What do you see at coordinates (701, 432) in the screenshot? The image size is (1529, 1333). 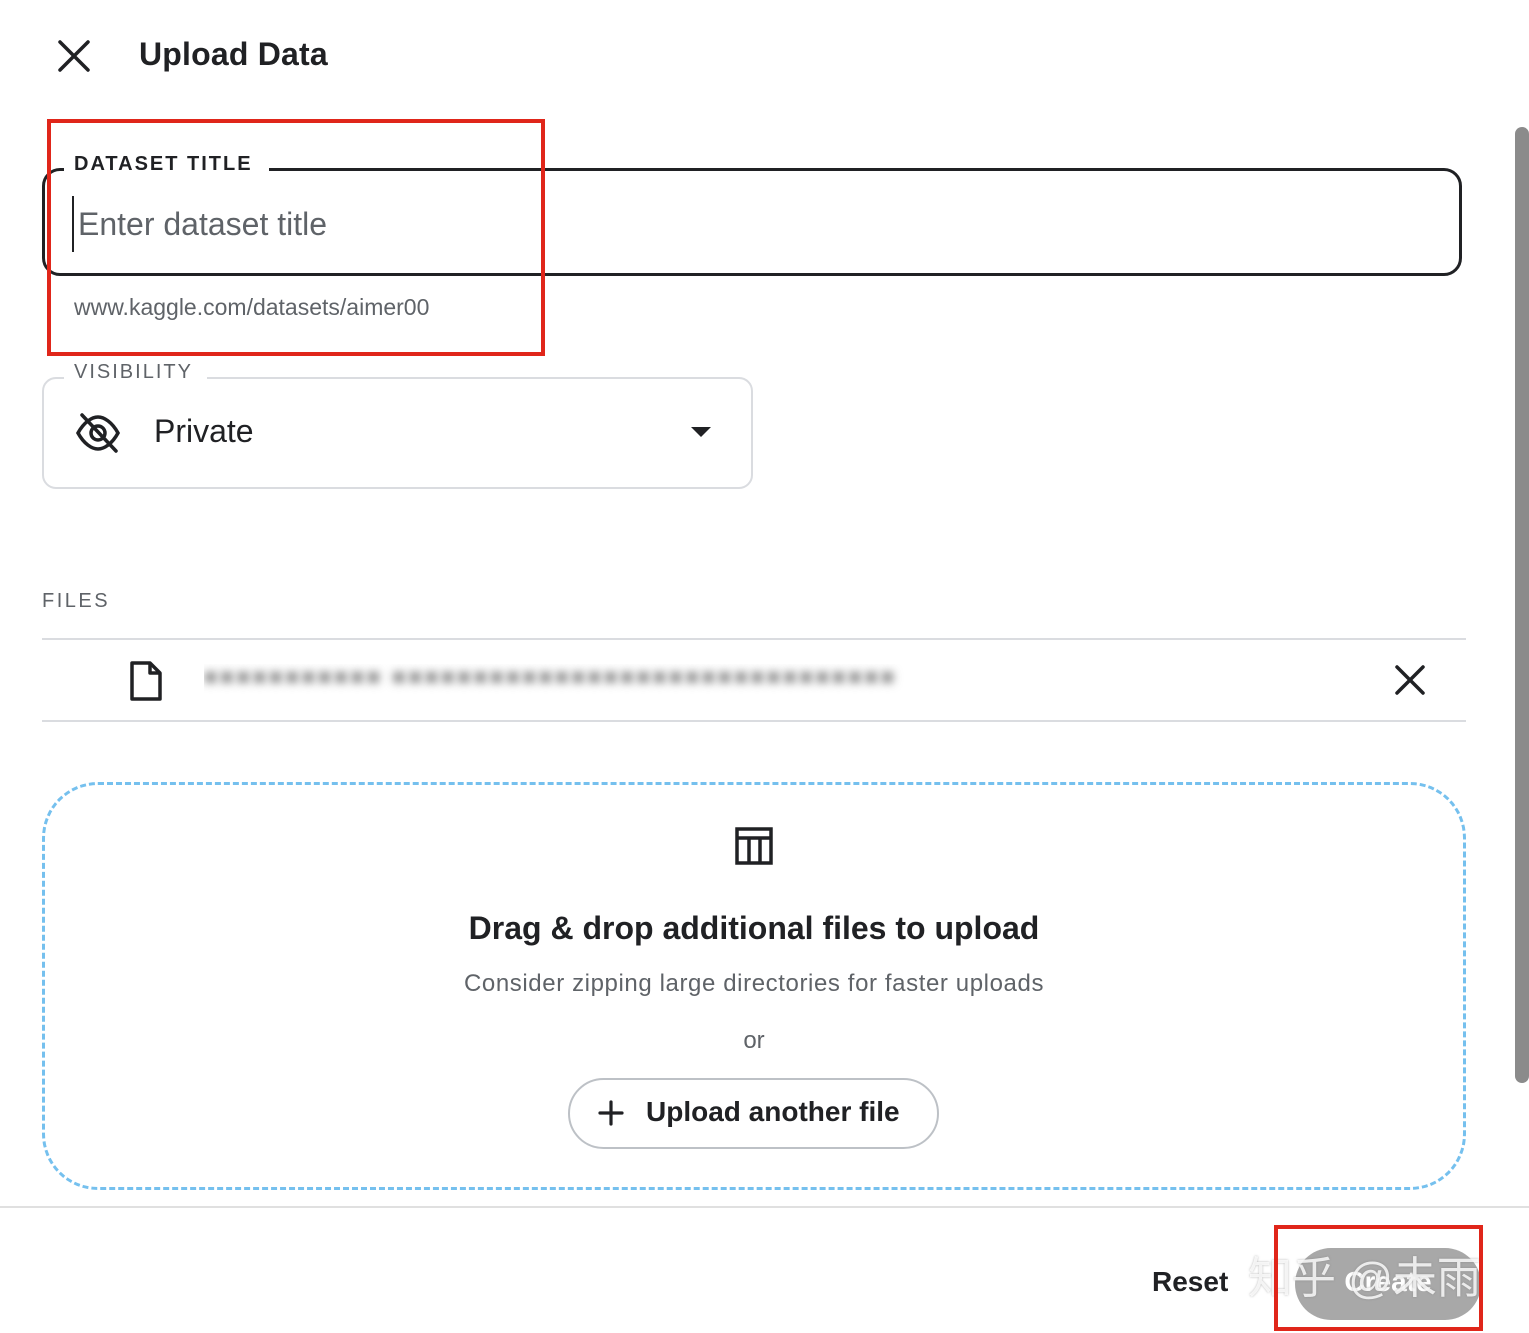 I see `caret-down-icon` at bounding box center [701, 432].